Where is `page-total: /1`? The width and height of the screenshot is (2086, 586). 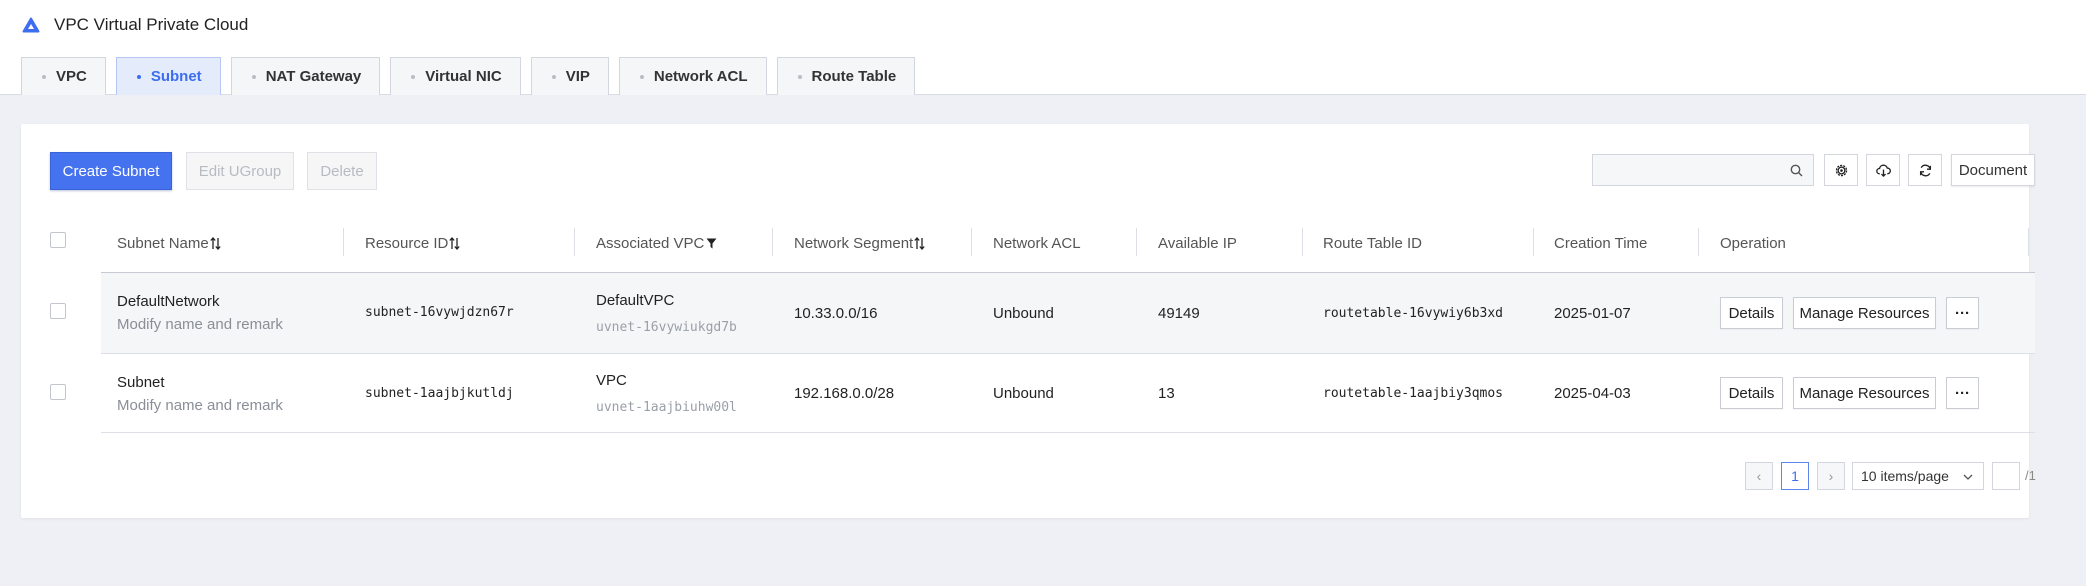 page-total: /1 is located at coordinates (2030, 475).